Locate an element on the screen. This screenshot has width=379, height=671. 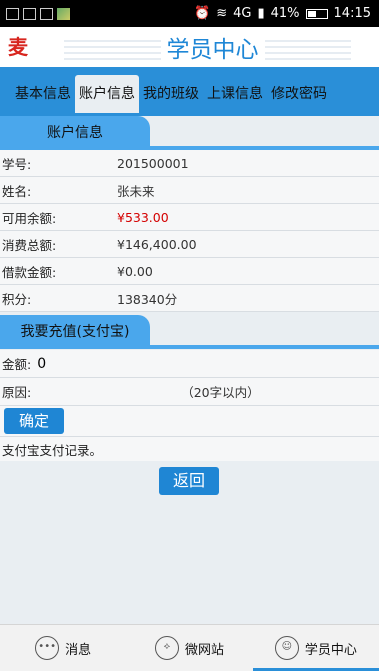
tab-bar: 基本信息 账户信息 我的班级 上课信息 修改密码 is located at coordinates (189, 90).